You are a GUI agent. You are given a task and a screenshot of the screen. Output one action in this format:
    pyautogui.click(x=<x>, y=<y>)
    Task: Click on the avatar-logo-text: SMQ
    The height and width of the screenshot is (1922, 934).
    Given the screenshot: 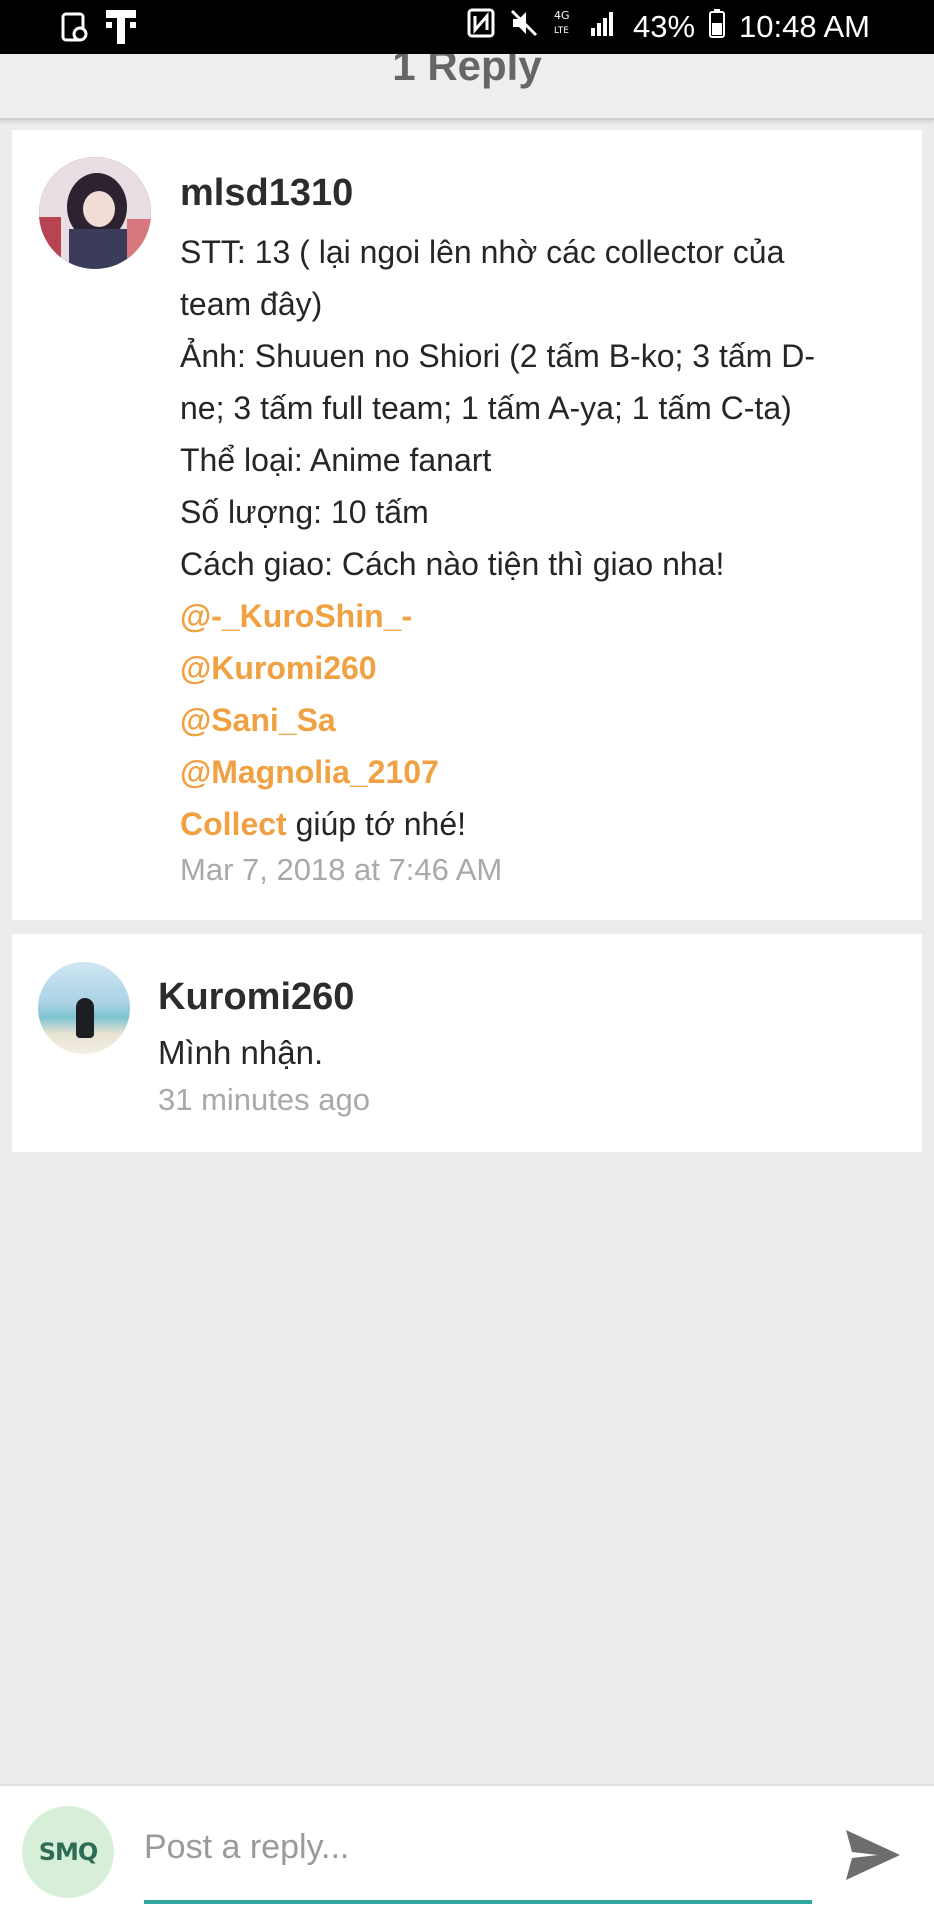 What is the action you would take?
    pyautogui.click(x=68, y=1852)
    